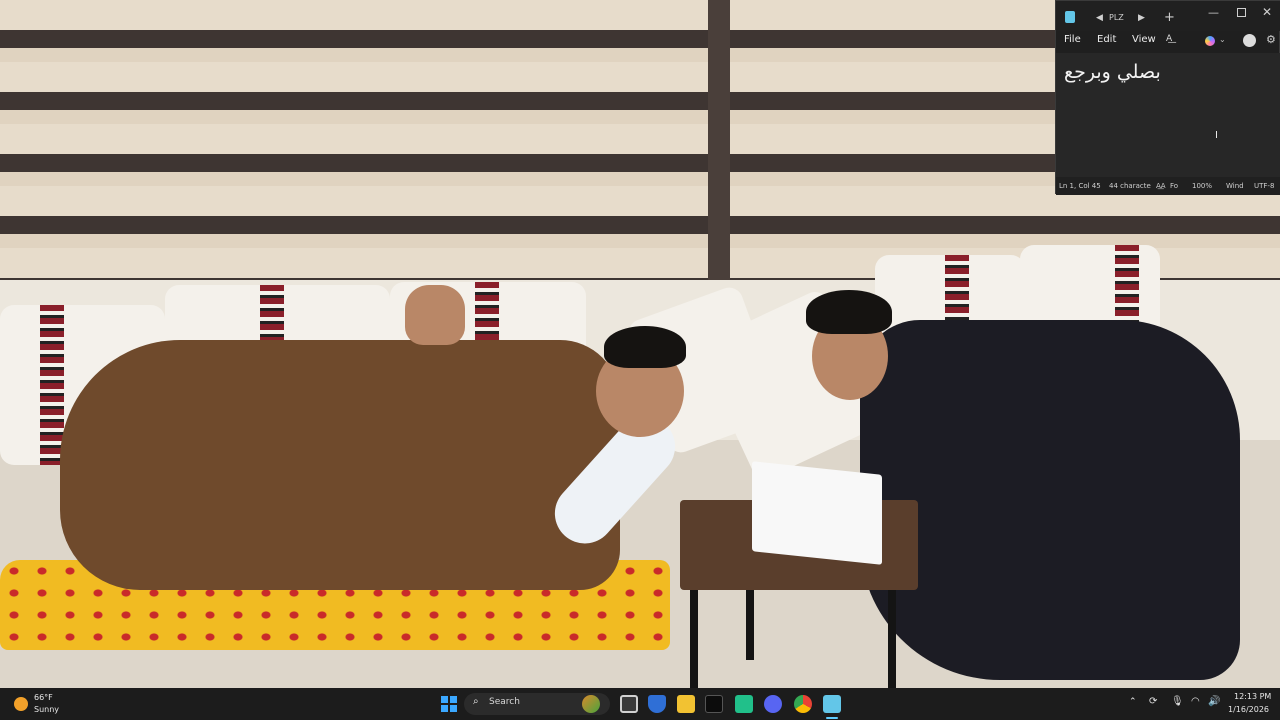 The height and width of the screenshot is (720, 1280). What do you see at coordinates (1080, 186) in the screenshot?
I see `status-position: Ln 1, Col 45` at bounding box center [1080, 186].